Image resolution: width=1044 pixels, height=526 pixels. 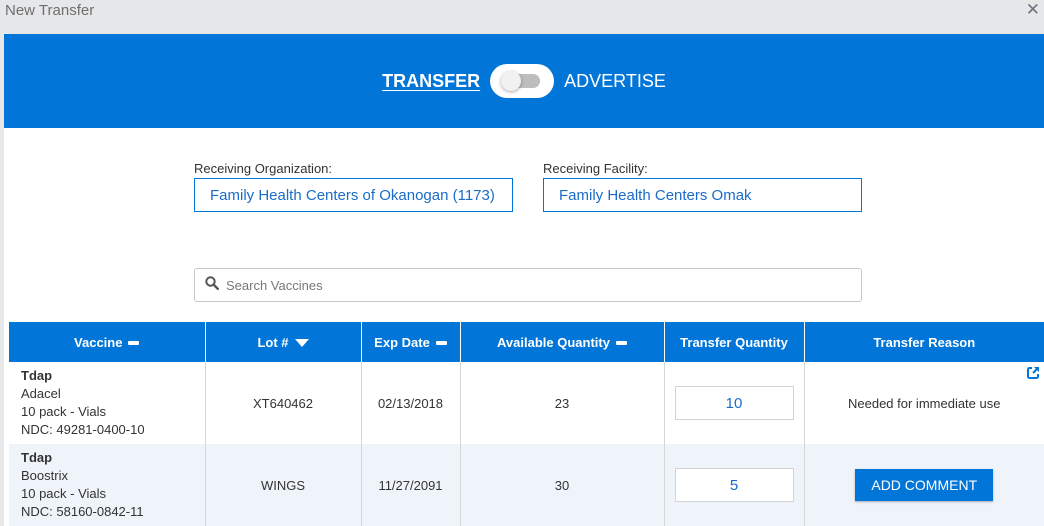 I want to click on external-edit-icon, so click(x=1033, y=374).